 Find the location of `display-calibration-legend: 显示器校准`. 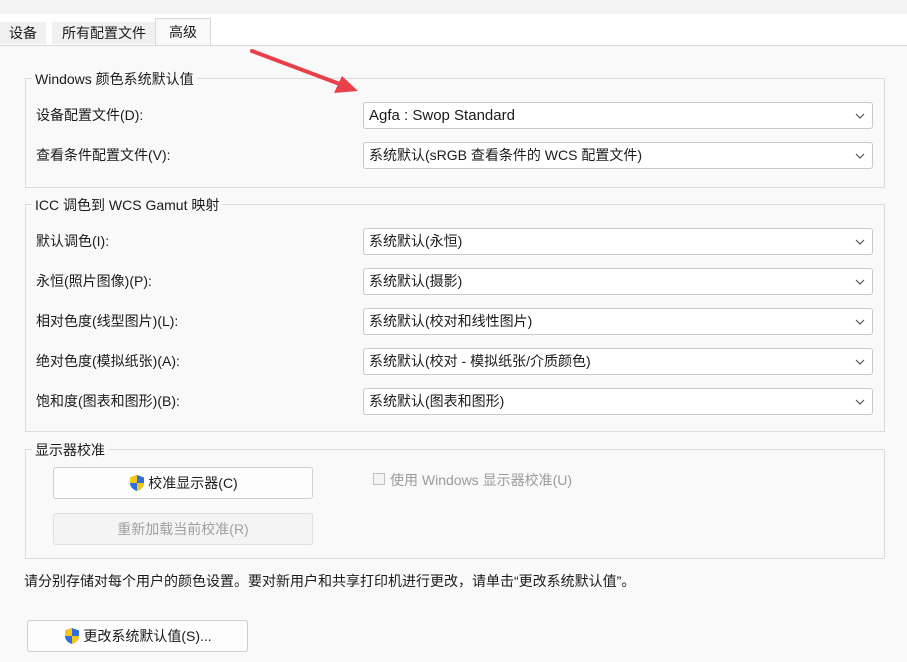

display-calibration-legend: 显示器校准 is located at coordinates (70, 450).